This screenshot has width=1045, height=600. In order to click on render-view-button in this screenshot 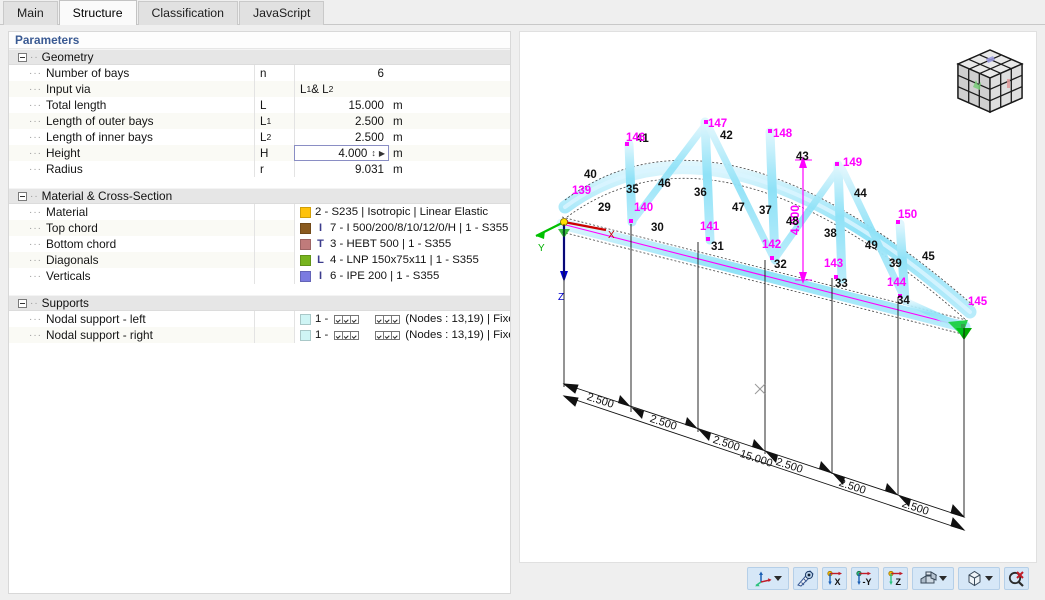, I will do `click(805, 578)`.